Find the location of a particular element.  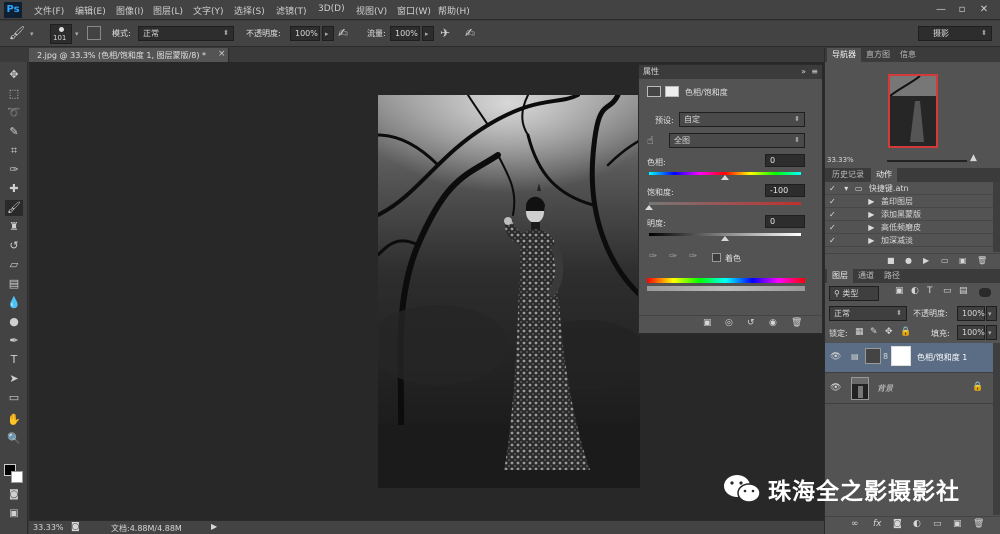

delete-adjustment-icon: 🗑 is located at coordinates (796, 323).